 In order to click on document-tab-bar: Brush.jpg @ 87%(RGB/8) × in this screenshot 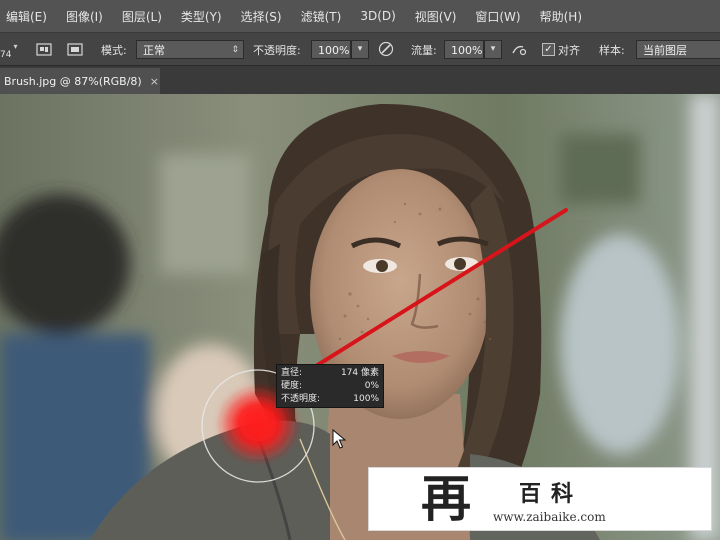, I will do `click(360, 80)`.